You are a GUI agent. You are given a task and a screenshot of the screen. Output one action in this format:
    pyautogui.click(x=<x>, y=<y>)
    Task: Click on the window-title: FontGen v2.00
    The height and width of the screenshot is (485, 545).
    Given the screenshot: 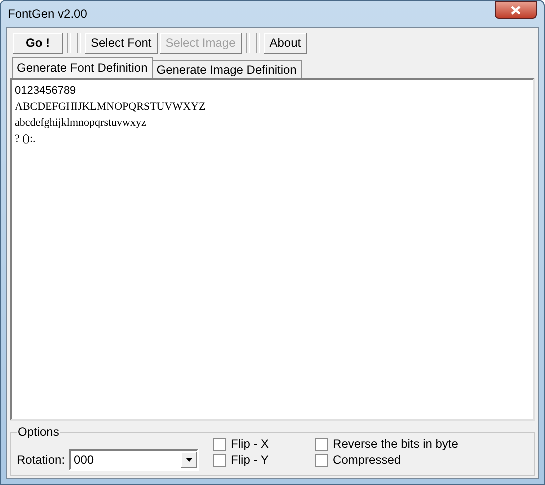 What is the action you would take?
    pyautogui.click(x=47, y=14)
    